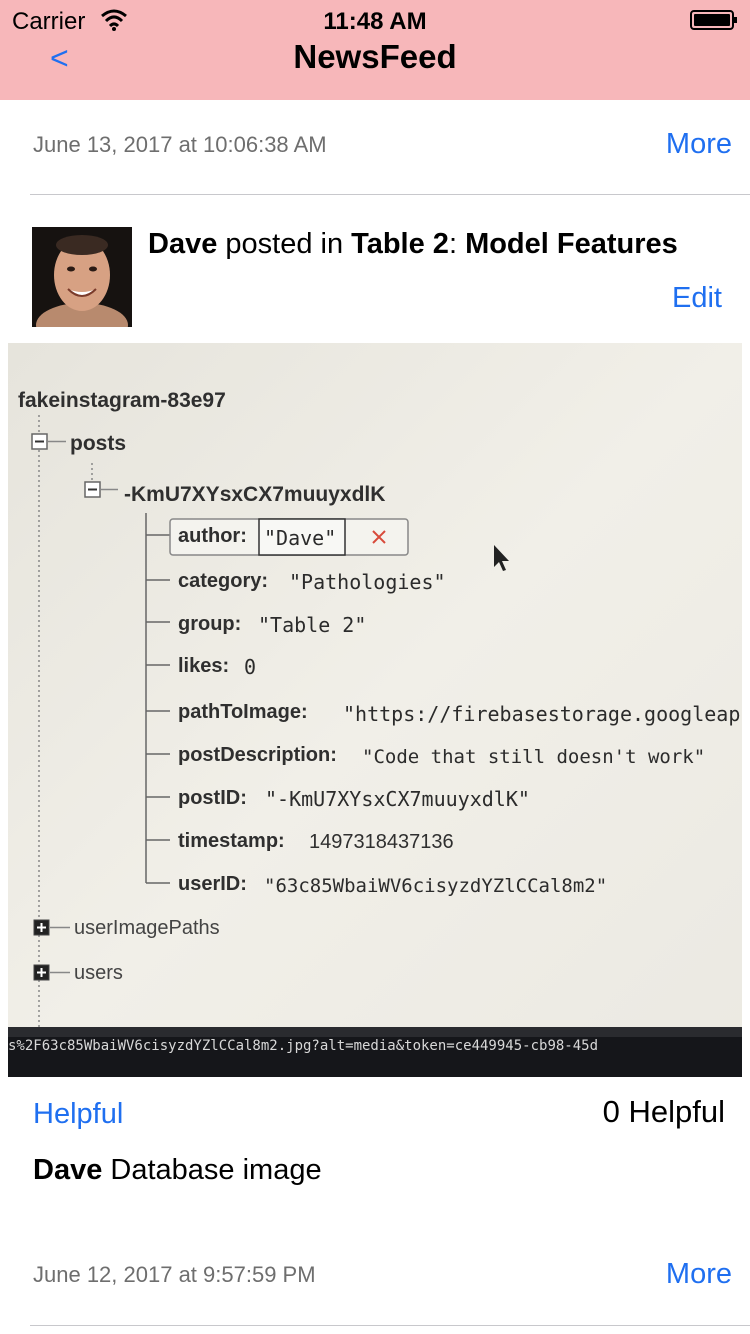 The width and height of the screenshot is (750, 1334). Describe the element at coordinates (541, 714) in the screenshot. I see `field-value: "https://firebasestorage.googleap` at that location.